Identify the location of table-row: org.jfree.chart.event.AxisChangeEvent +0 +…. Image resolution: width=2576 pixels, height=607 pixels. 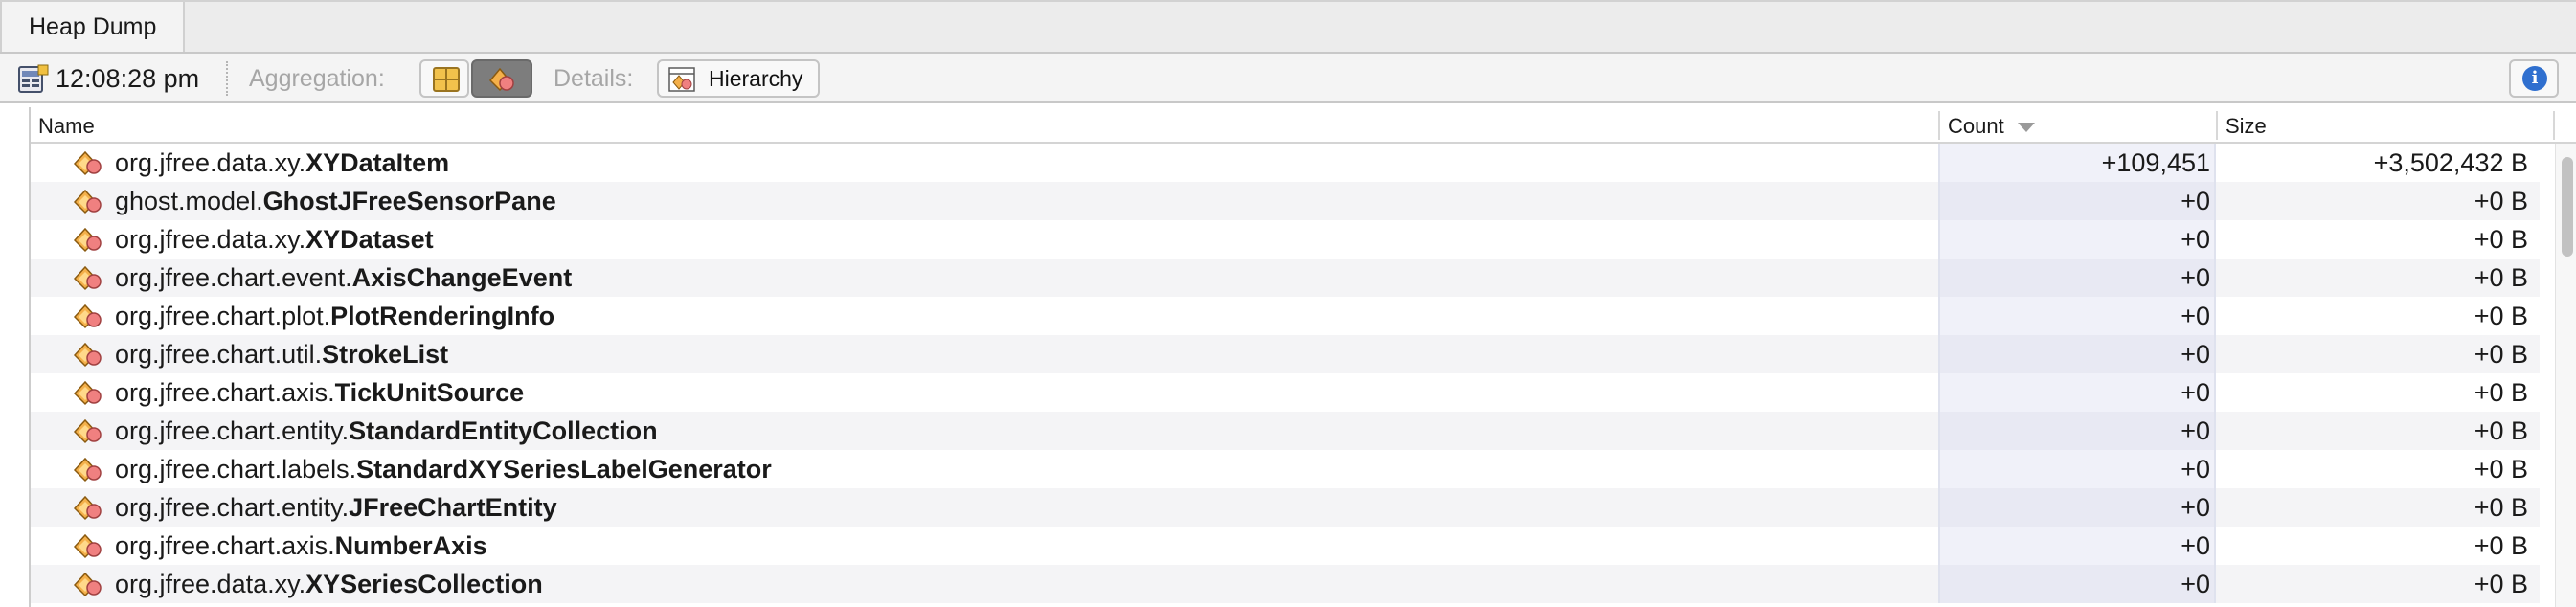
(1285, 278).